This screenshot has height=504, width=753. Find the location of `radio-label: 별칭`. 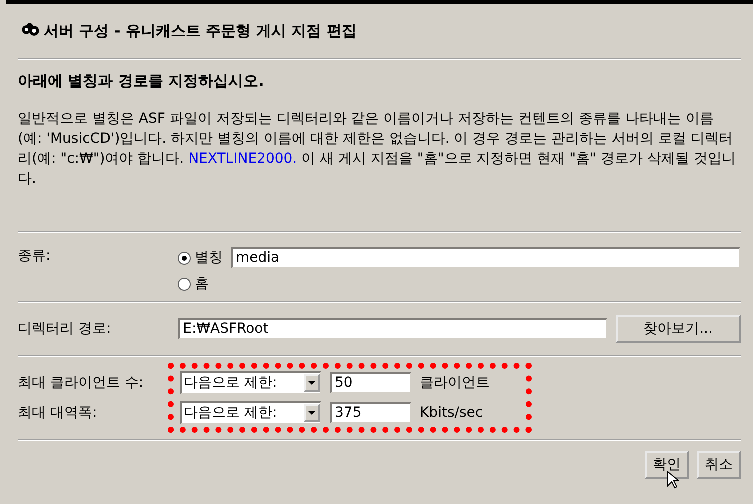

radio-label: 별칭 is located at coordinates (209, 258).